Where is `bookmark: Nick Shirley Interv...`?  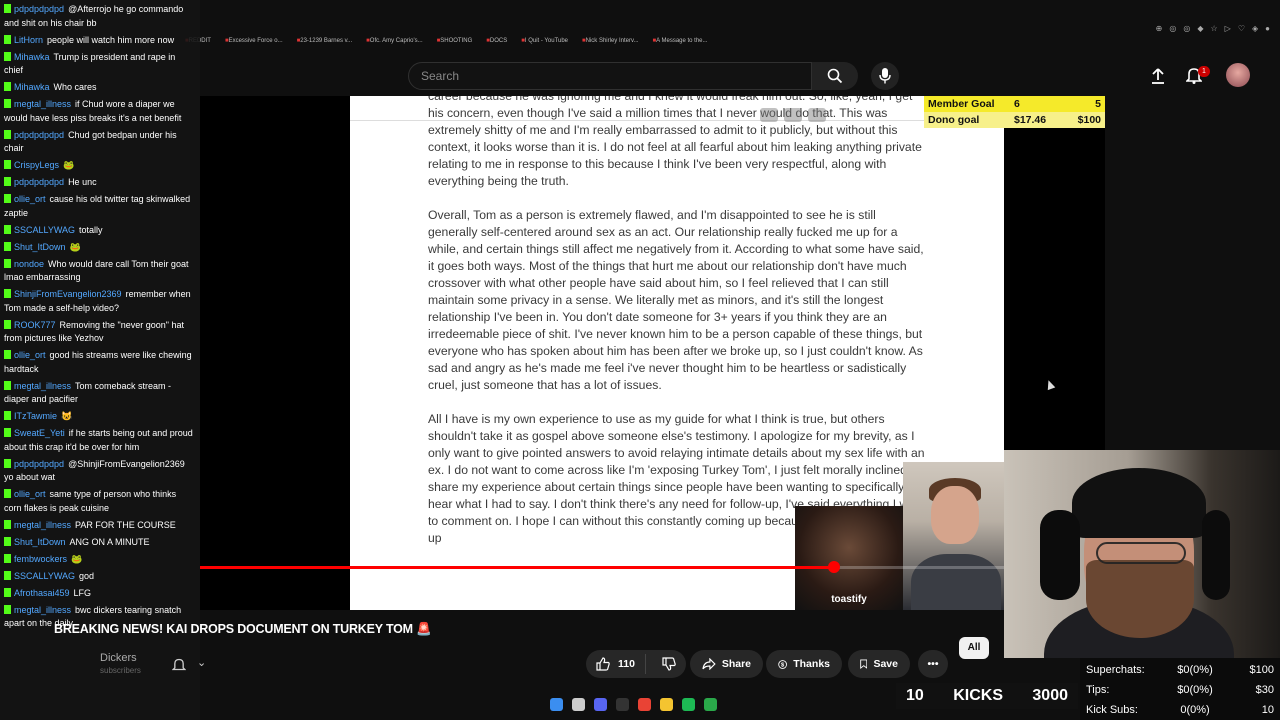 bookmark: Nick Shirley Interv... is located at coordinates (610, 41).